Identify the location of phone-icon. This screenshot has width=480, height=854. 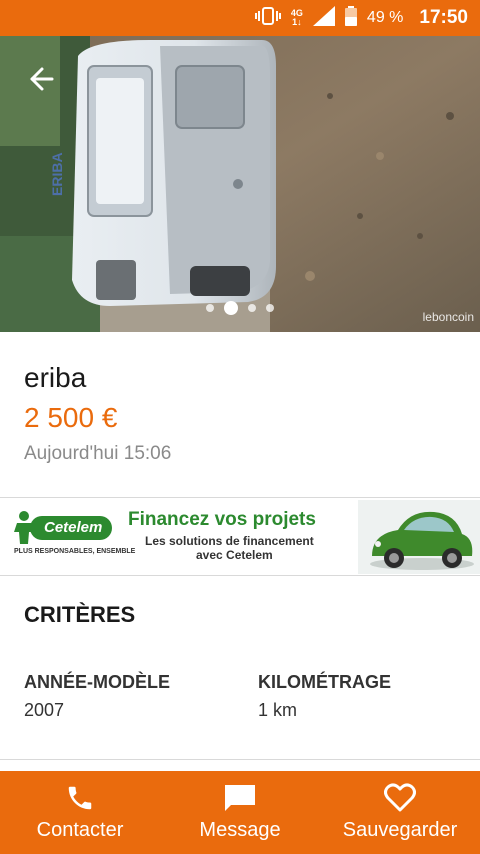
(80, 798).